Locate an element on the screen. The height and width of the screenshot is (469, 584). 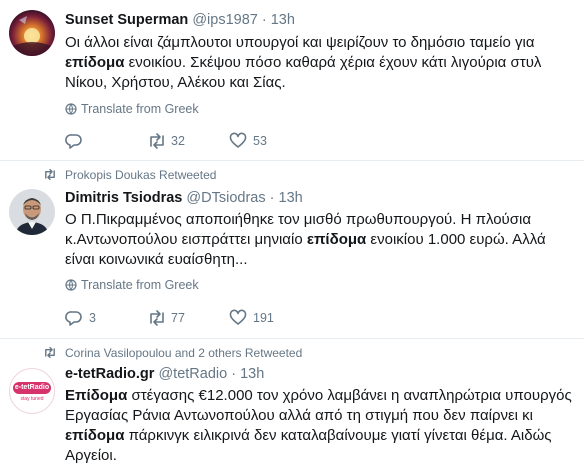
tweet-header: e-tetRadio.gr @tetRadio · 13h is located at coordinates (164, 374).